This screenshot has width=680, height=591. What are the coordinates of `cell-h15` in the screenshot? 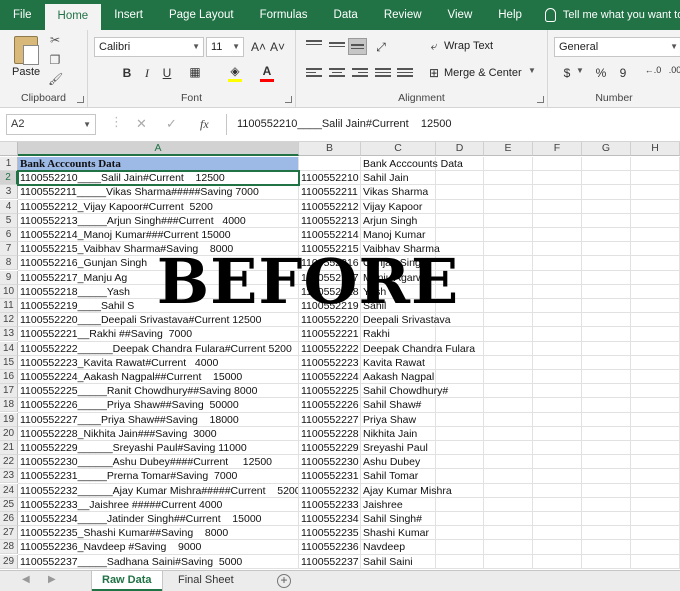 It's located at (655, 362).